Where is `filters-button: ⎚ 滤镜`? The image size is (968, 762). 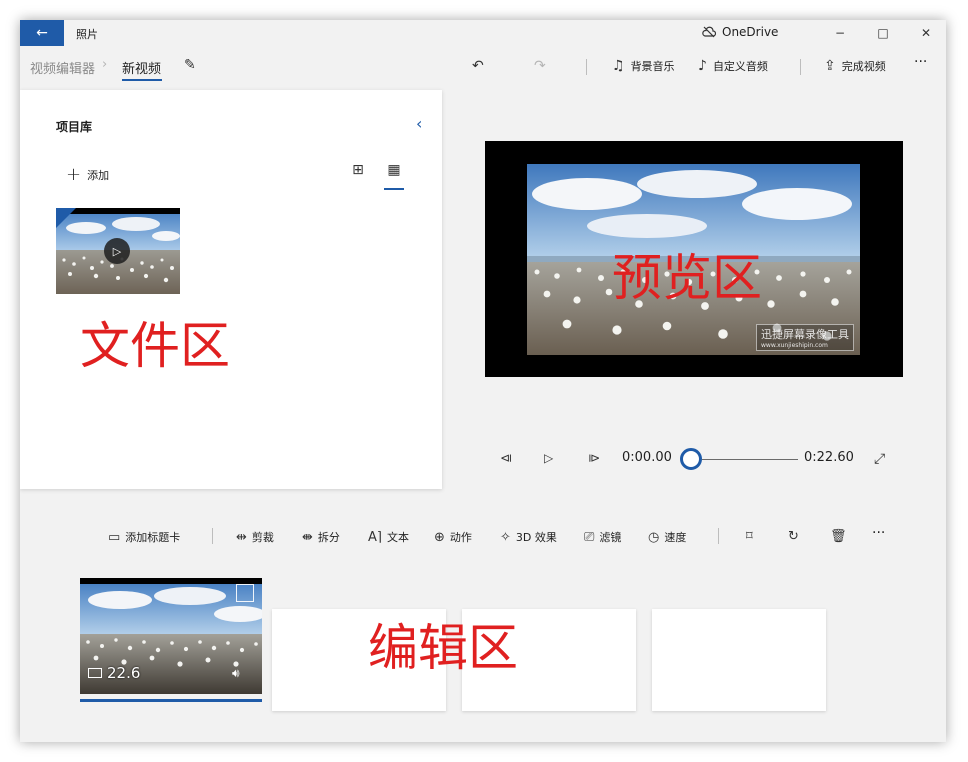 filters-button: ⎚ 滤镜 is located at coordinates (602, 537).